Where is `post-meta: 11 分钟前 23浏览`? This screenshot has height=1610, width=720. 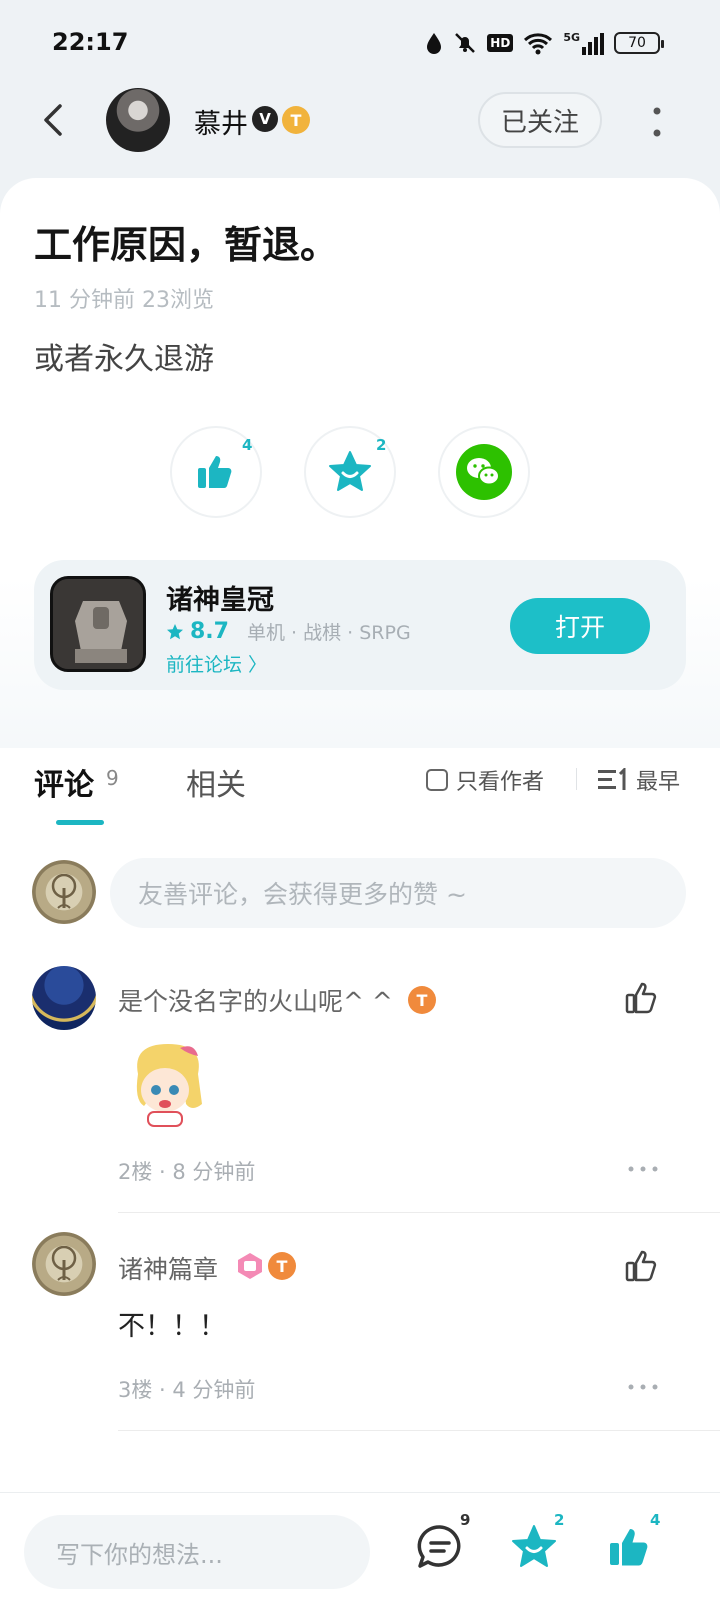
post-meta: 11 分钟前 23浏览 is located at coordinates (124, 300).